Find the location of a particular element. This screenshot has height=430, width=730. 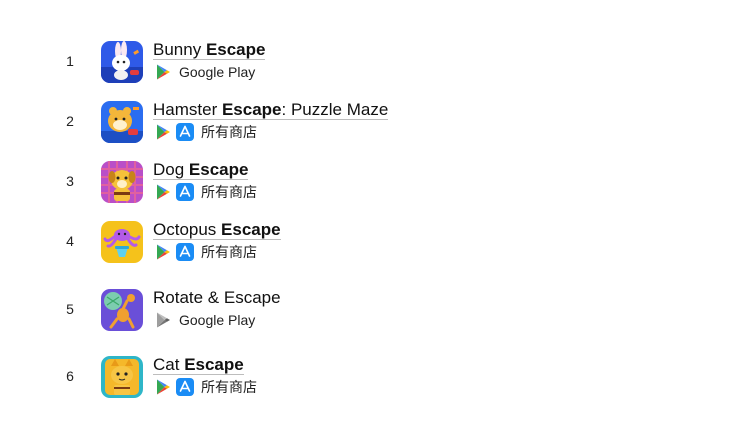

app-title: Bunny Escape is located at coordinates (209, 50).